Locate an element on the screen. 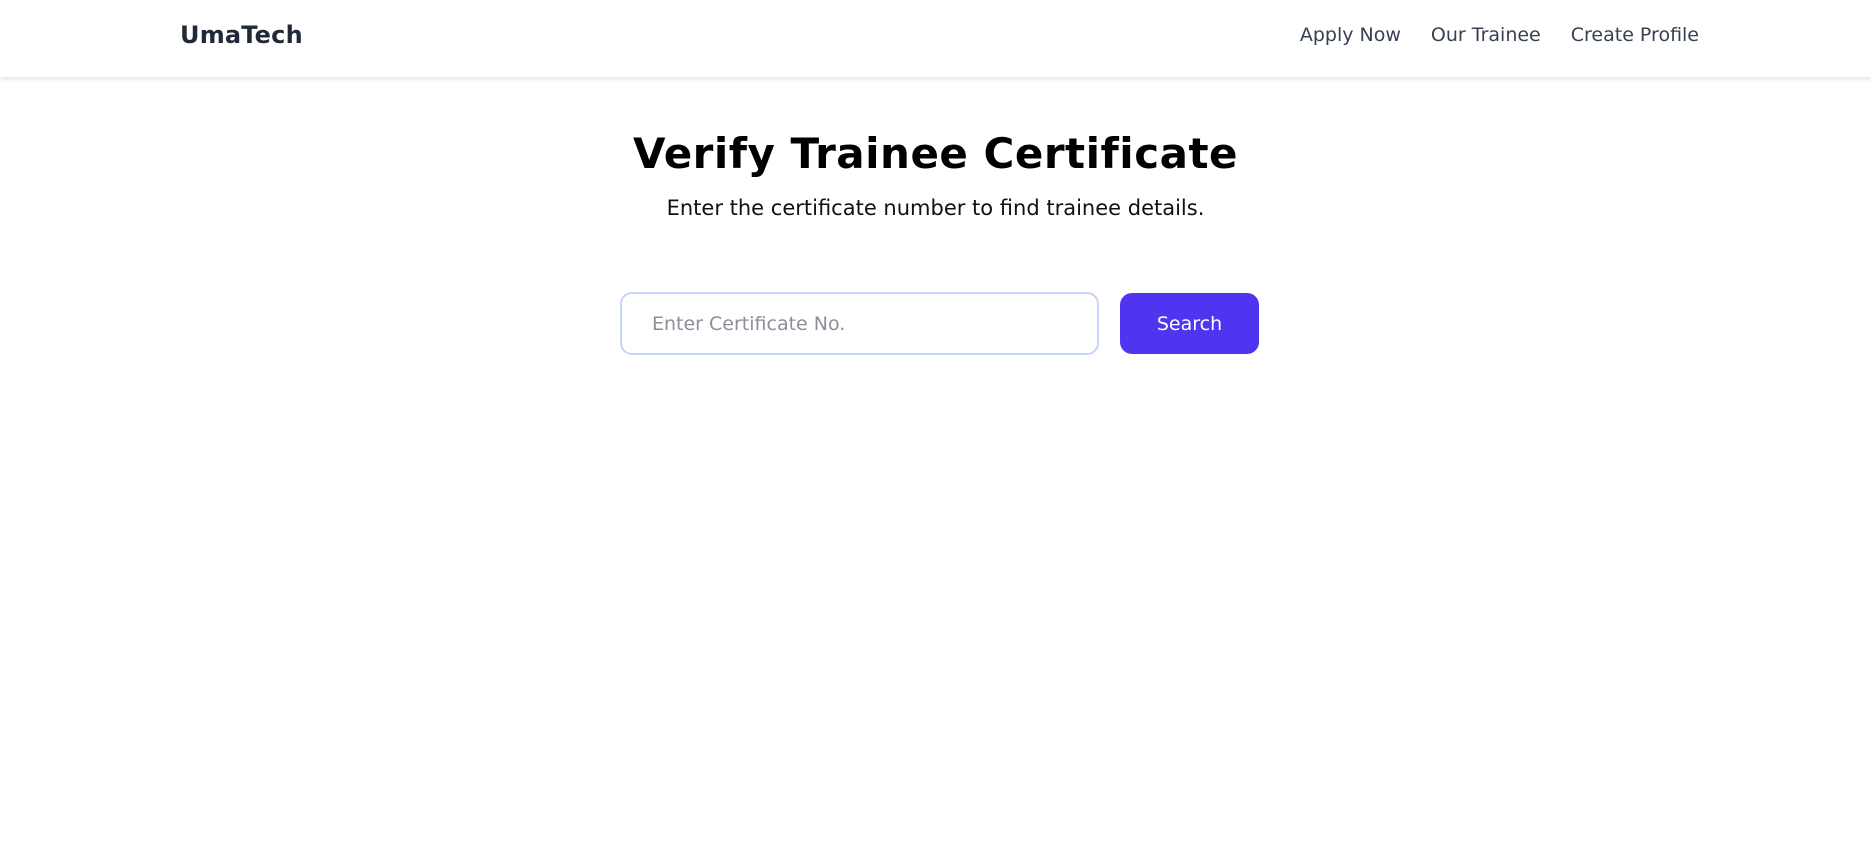 This screenshot has height=865, width=1871. search-form: Search is located at coordinates (939, 323).